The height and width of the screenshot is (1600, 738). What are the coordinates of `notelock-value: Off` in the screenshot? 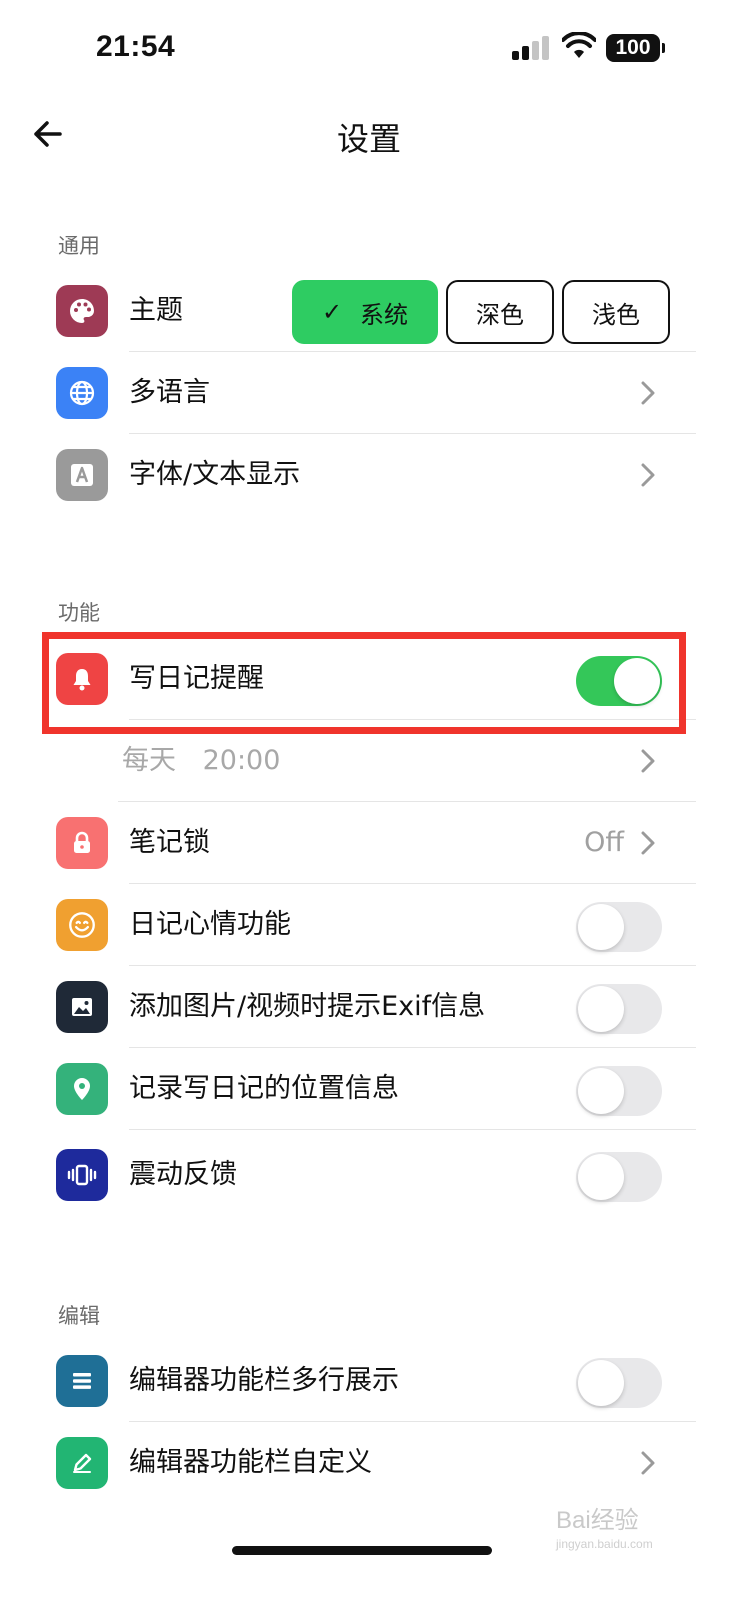 It's located at (604, 842).